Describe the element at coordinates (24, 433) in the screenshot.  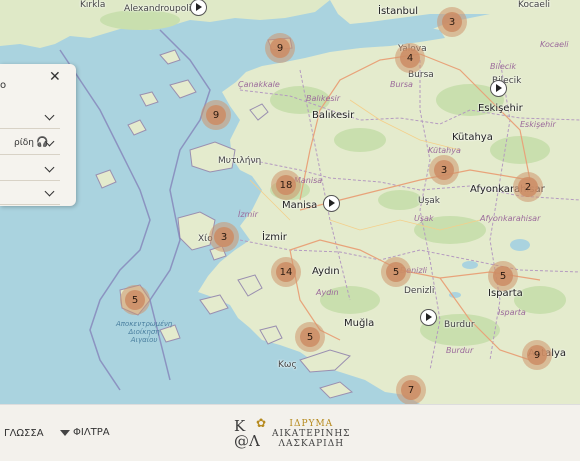
I see `language-button: ΓΛΩΣΣΑ` at that location.